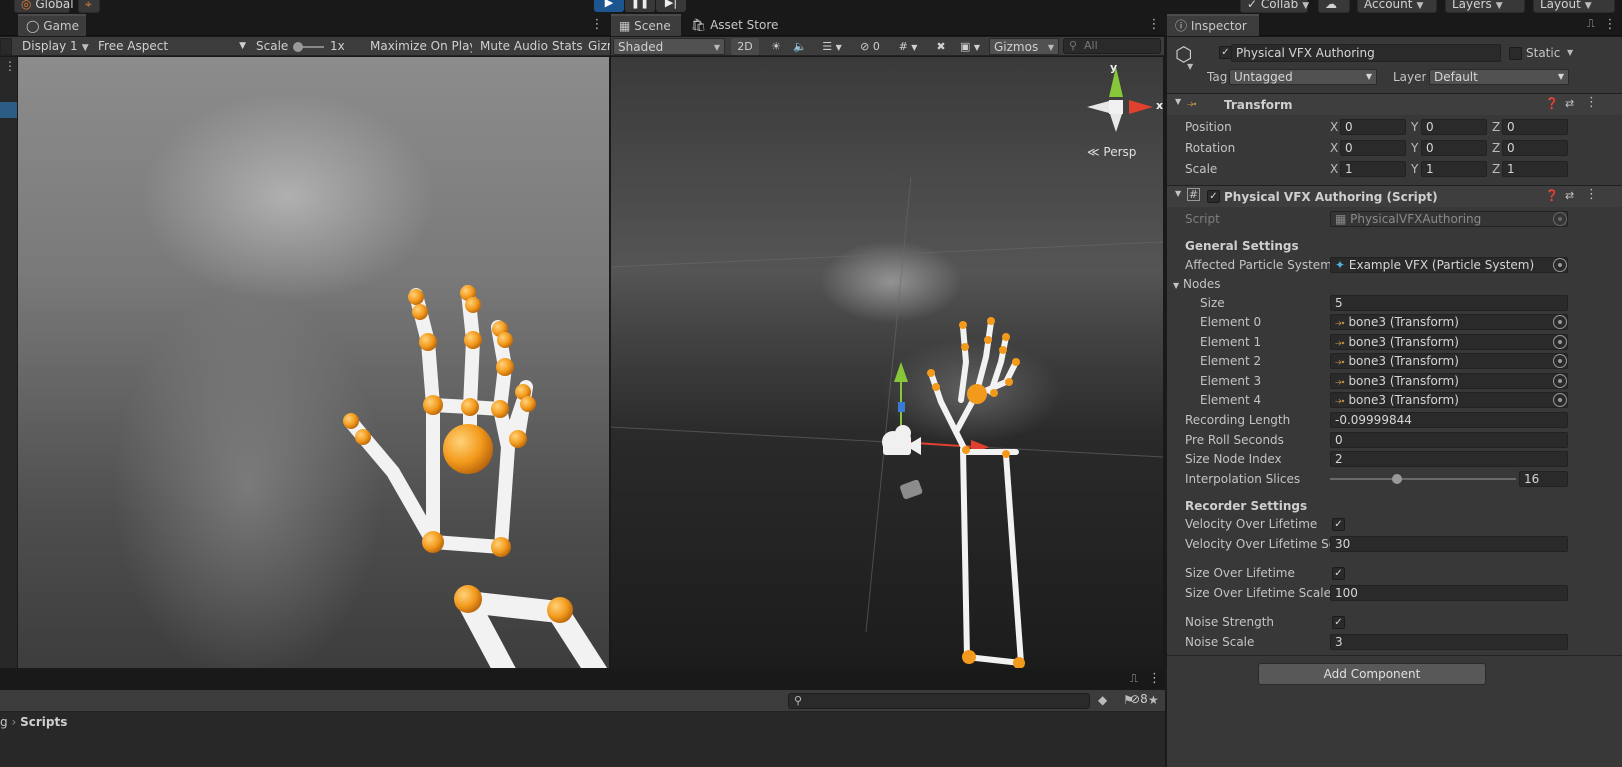 The width and height of the screenshot is (1622, 767). Describe the element at coordinates (173, 46) in the screenshot. I see `aspect-dropdown: Free Aspect ▼` at that location.